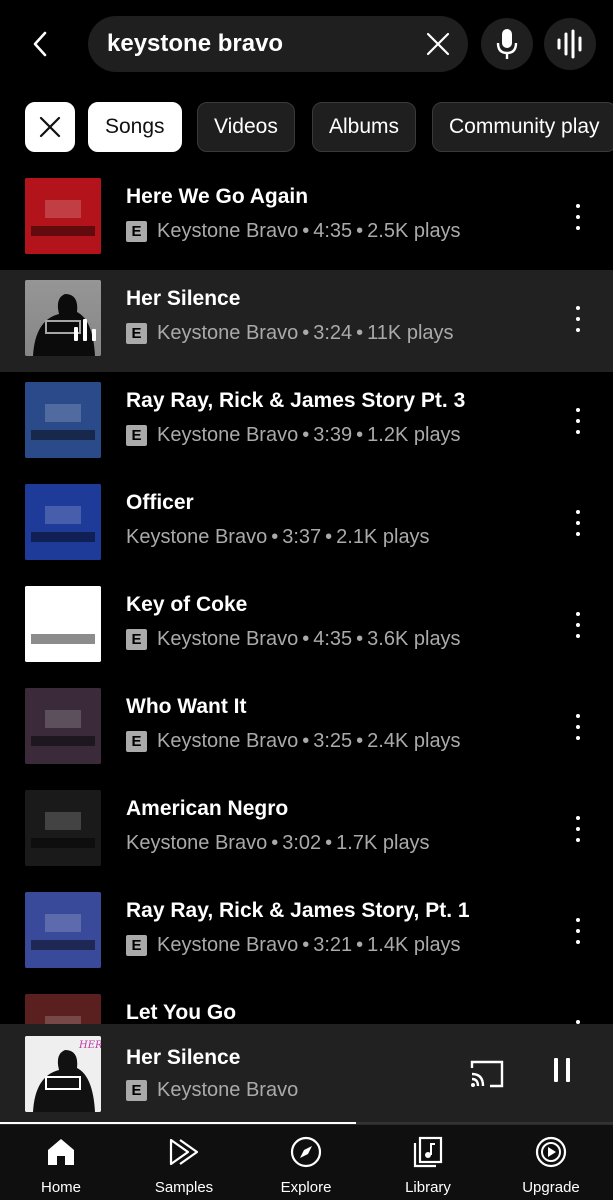 The image size is (613, 1200). Describe the element at coordinates (487, 1074) in the screenshot. I see `cast-icon` at that location.